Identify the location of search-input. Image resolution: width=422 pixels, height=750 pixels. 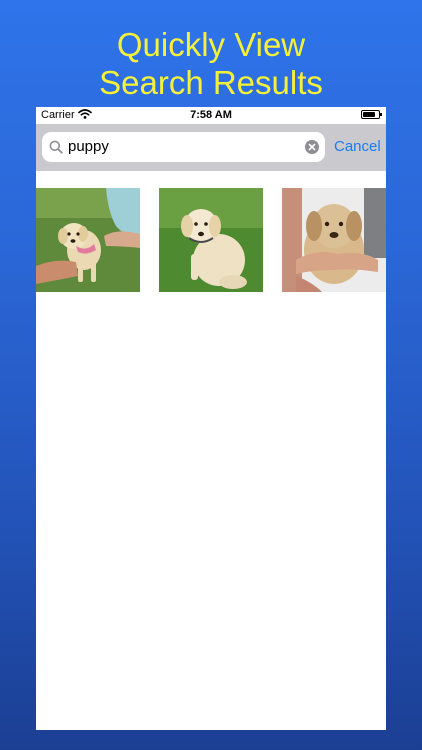
(183, 147).